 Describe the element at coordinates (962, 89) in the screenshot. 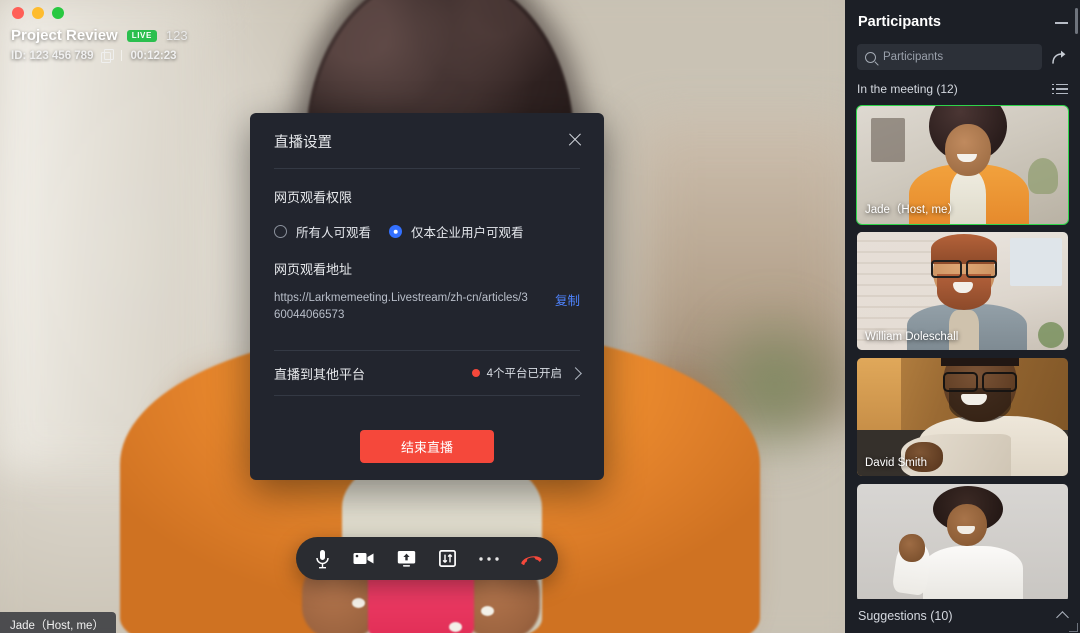

I see `sidebar-section-header: In the meeting (12)` at that location.